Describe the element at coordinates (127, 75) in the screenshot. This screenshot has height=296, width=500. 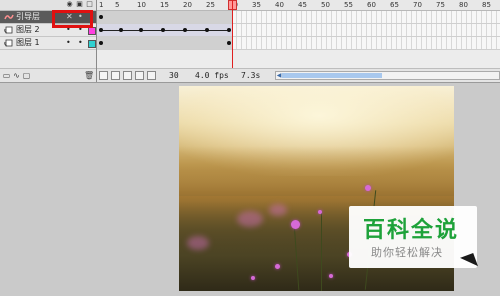
I see `onion-outline-button` at that location.